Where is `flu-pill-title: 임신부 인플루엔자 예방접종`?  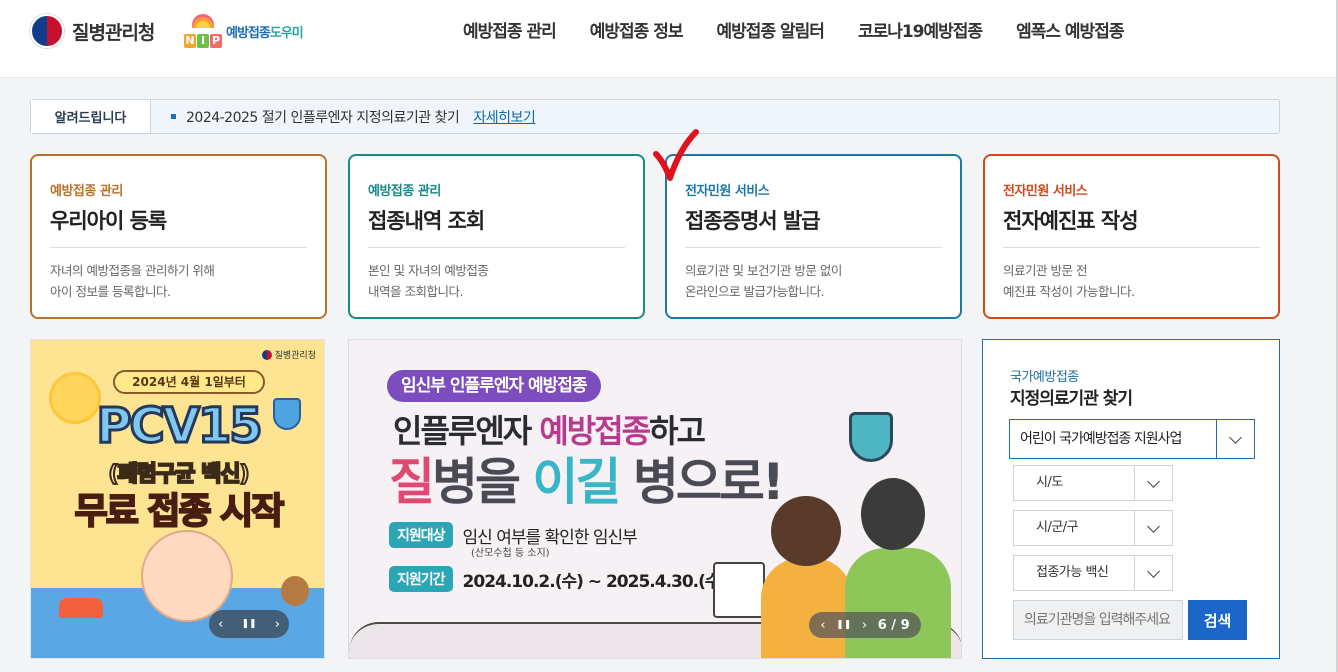
flu-pill-title: 임신부 인플루엔자 예방접종 is located at coordinates (494, 386).